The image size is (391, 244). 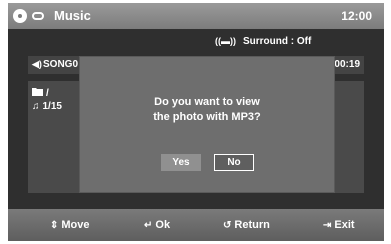 What do you see at coordinates (38, 16) in the screenshot?
I see `anynet-link-icon` at bounding box center [38, 16].